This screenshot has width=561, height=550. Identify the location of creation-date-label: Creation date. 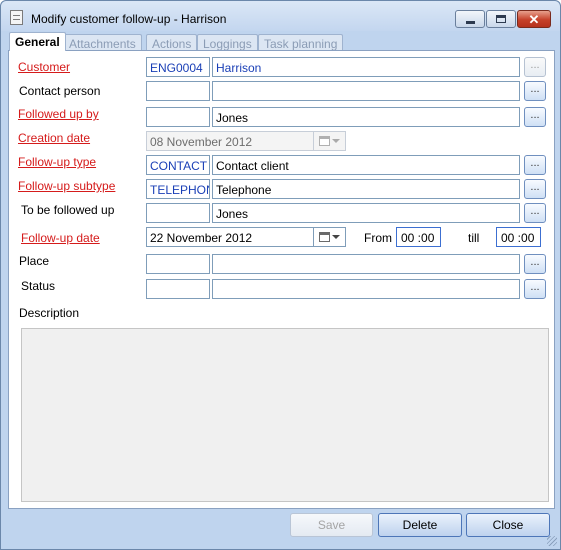
(54, 138).